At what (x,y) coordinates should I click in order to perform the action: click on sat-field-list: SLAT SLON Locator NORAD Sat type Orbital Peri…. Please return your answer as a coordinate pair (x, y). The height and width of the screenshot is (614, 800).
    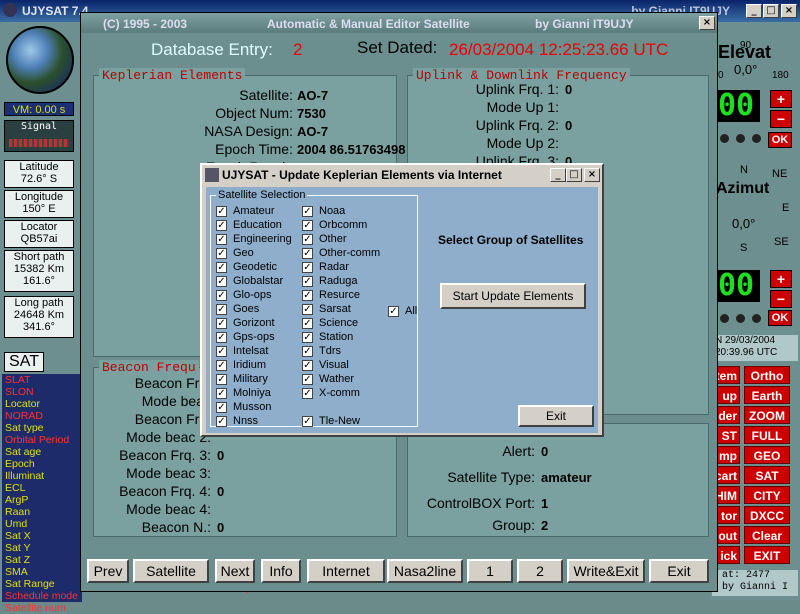
    Looking at the image, I should click on (42, 494).